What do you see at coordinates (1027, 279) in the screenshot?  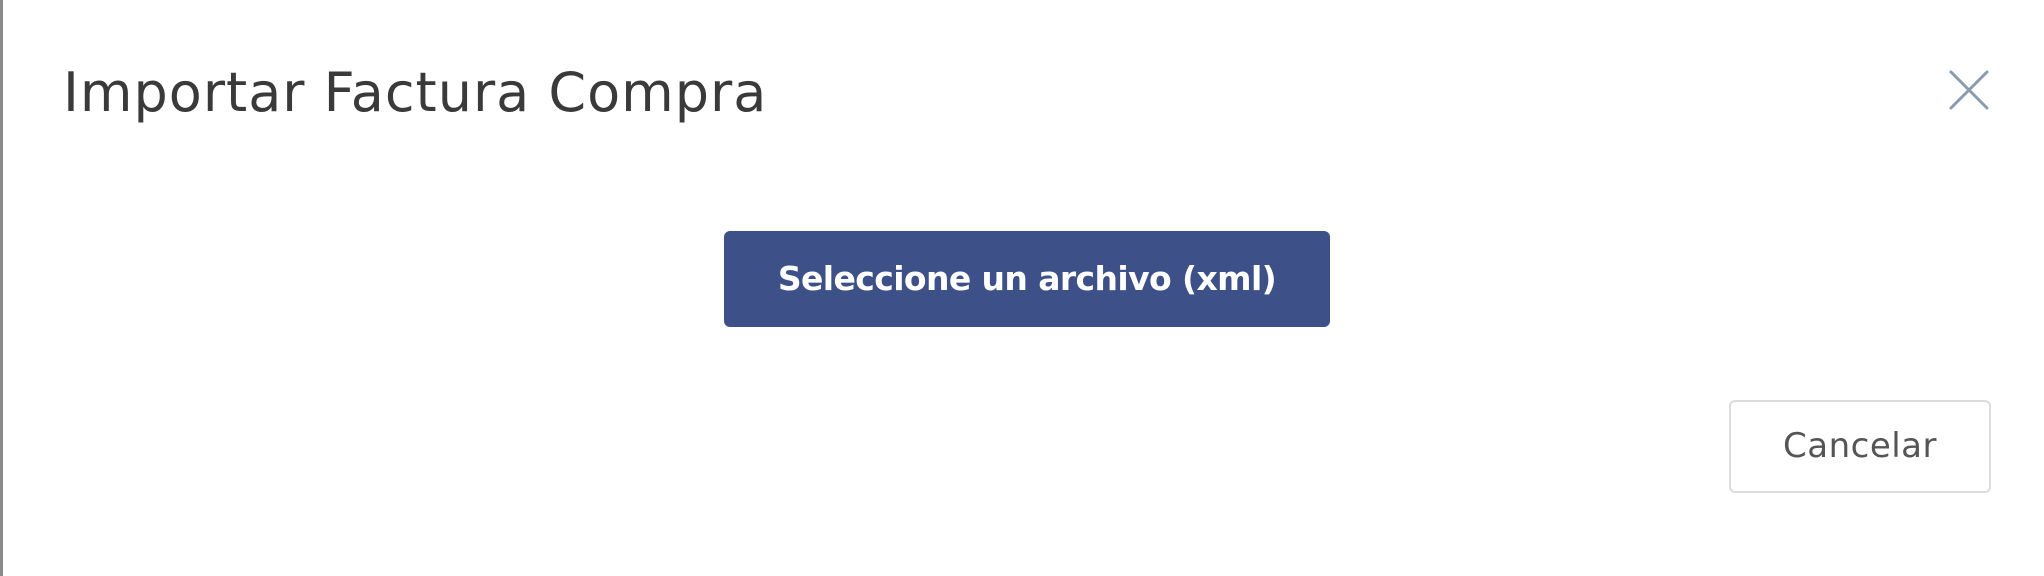 I see `select-xml-file-button: Seleccione un archivo (xml)` at bounding box center [1027, 279].